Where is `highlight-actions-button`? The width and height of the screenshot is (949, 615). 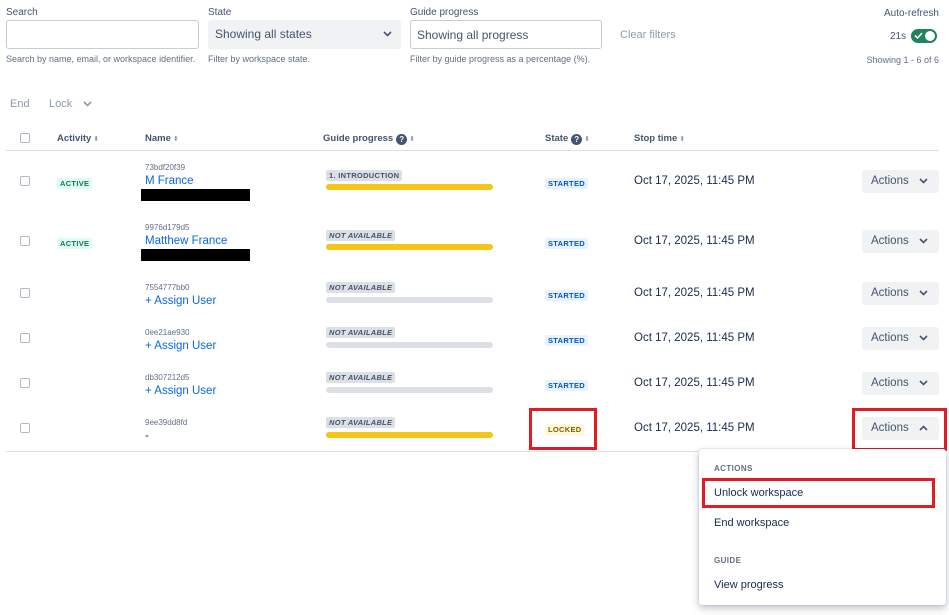
highlight-actions-button is located at coordinates (899, 429).